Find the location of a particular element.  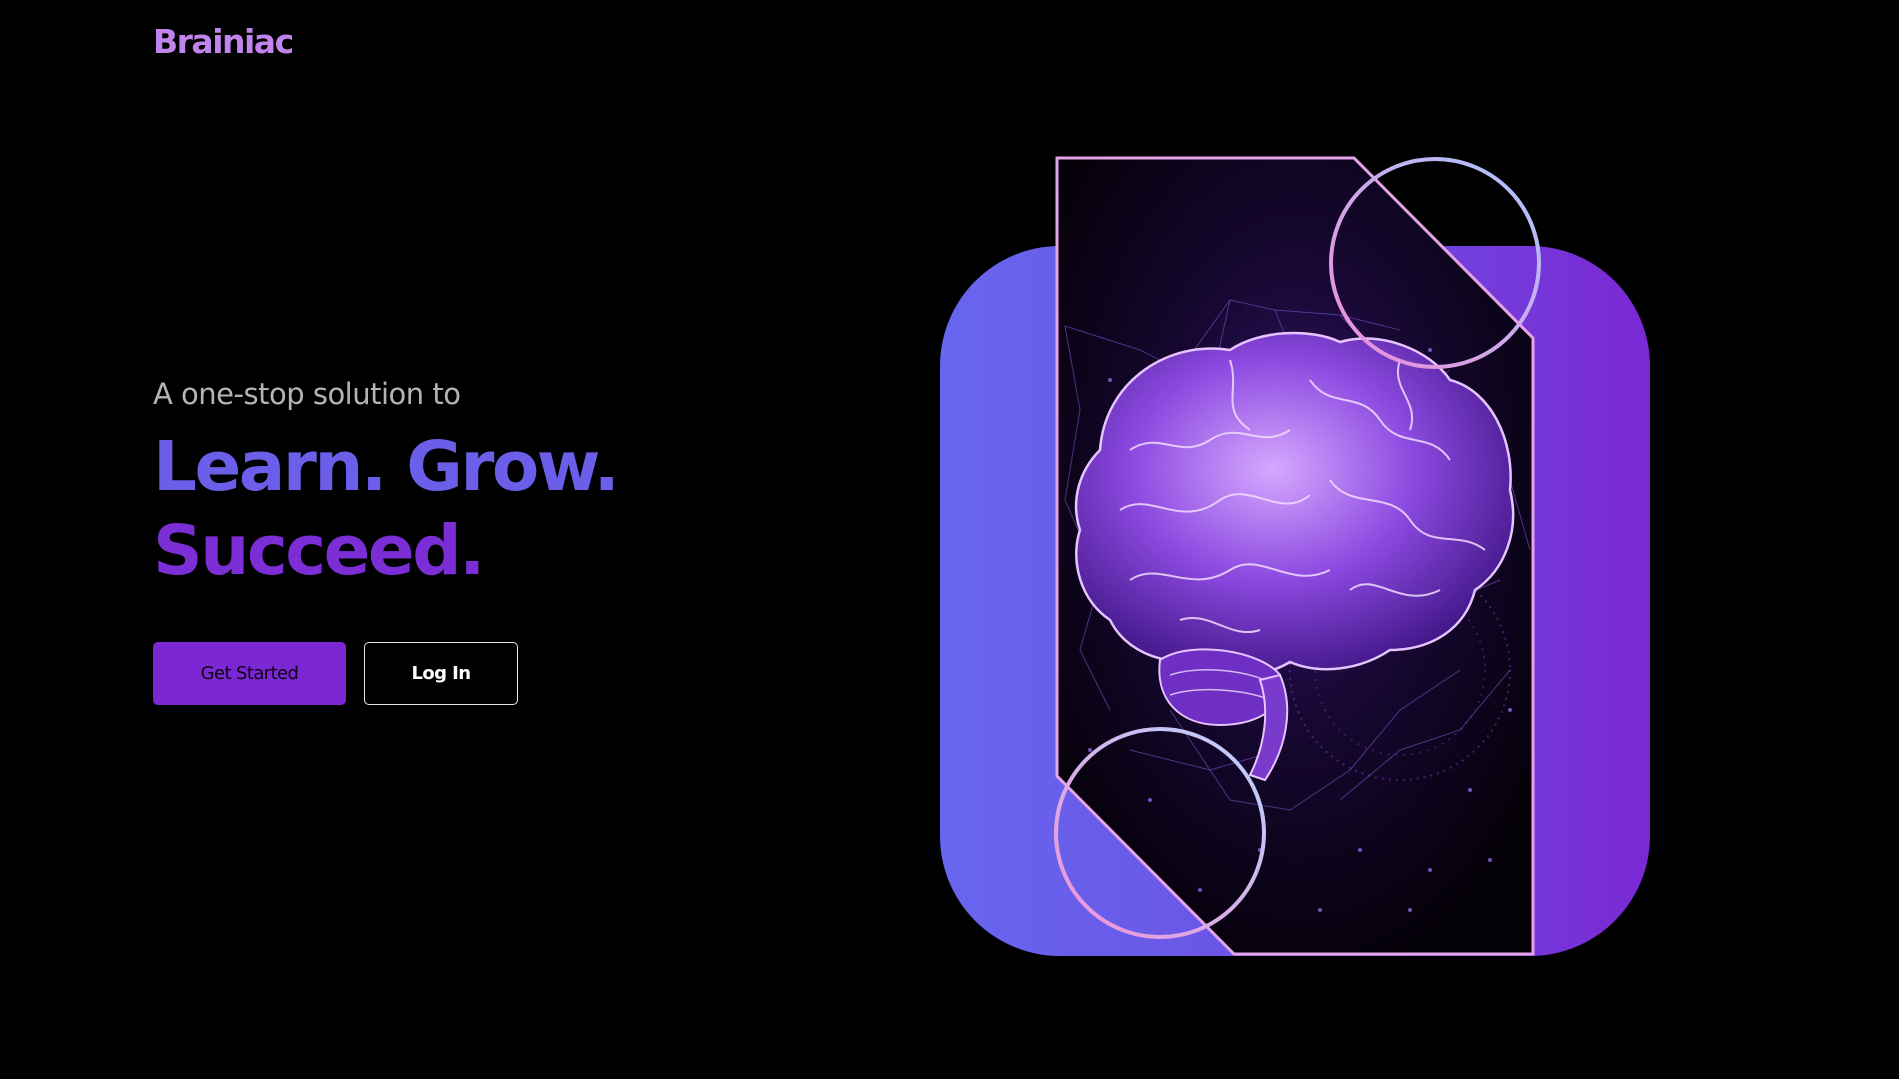

hero-actions: Get Started Log In is located at coordinates (335, 673).